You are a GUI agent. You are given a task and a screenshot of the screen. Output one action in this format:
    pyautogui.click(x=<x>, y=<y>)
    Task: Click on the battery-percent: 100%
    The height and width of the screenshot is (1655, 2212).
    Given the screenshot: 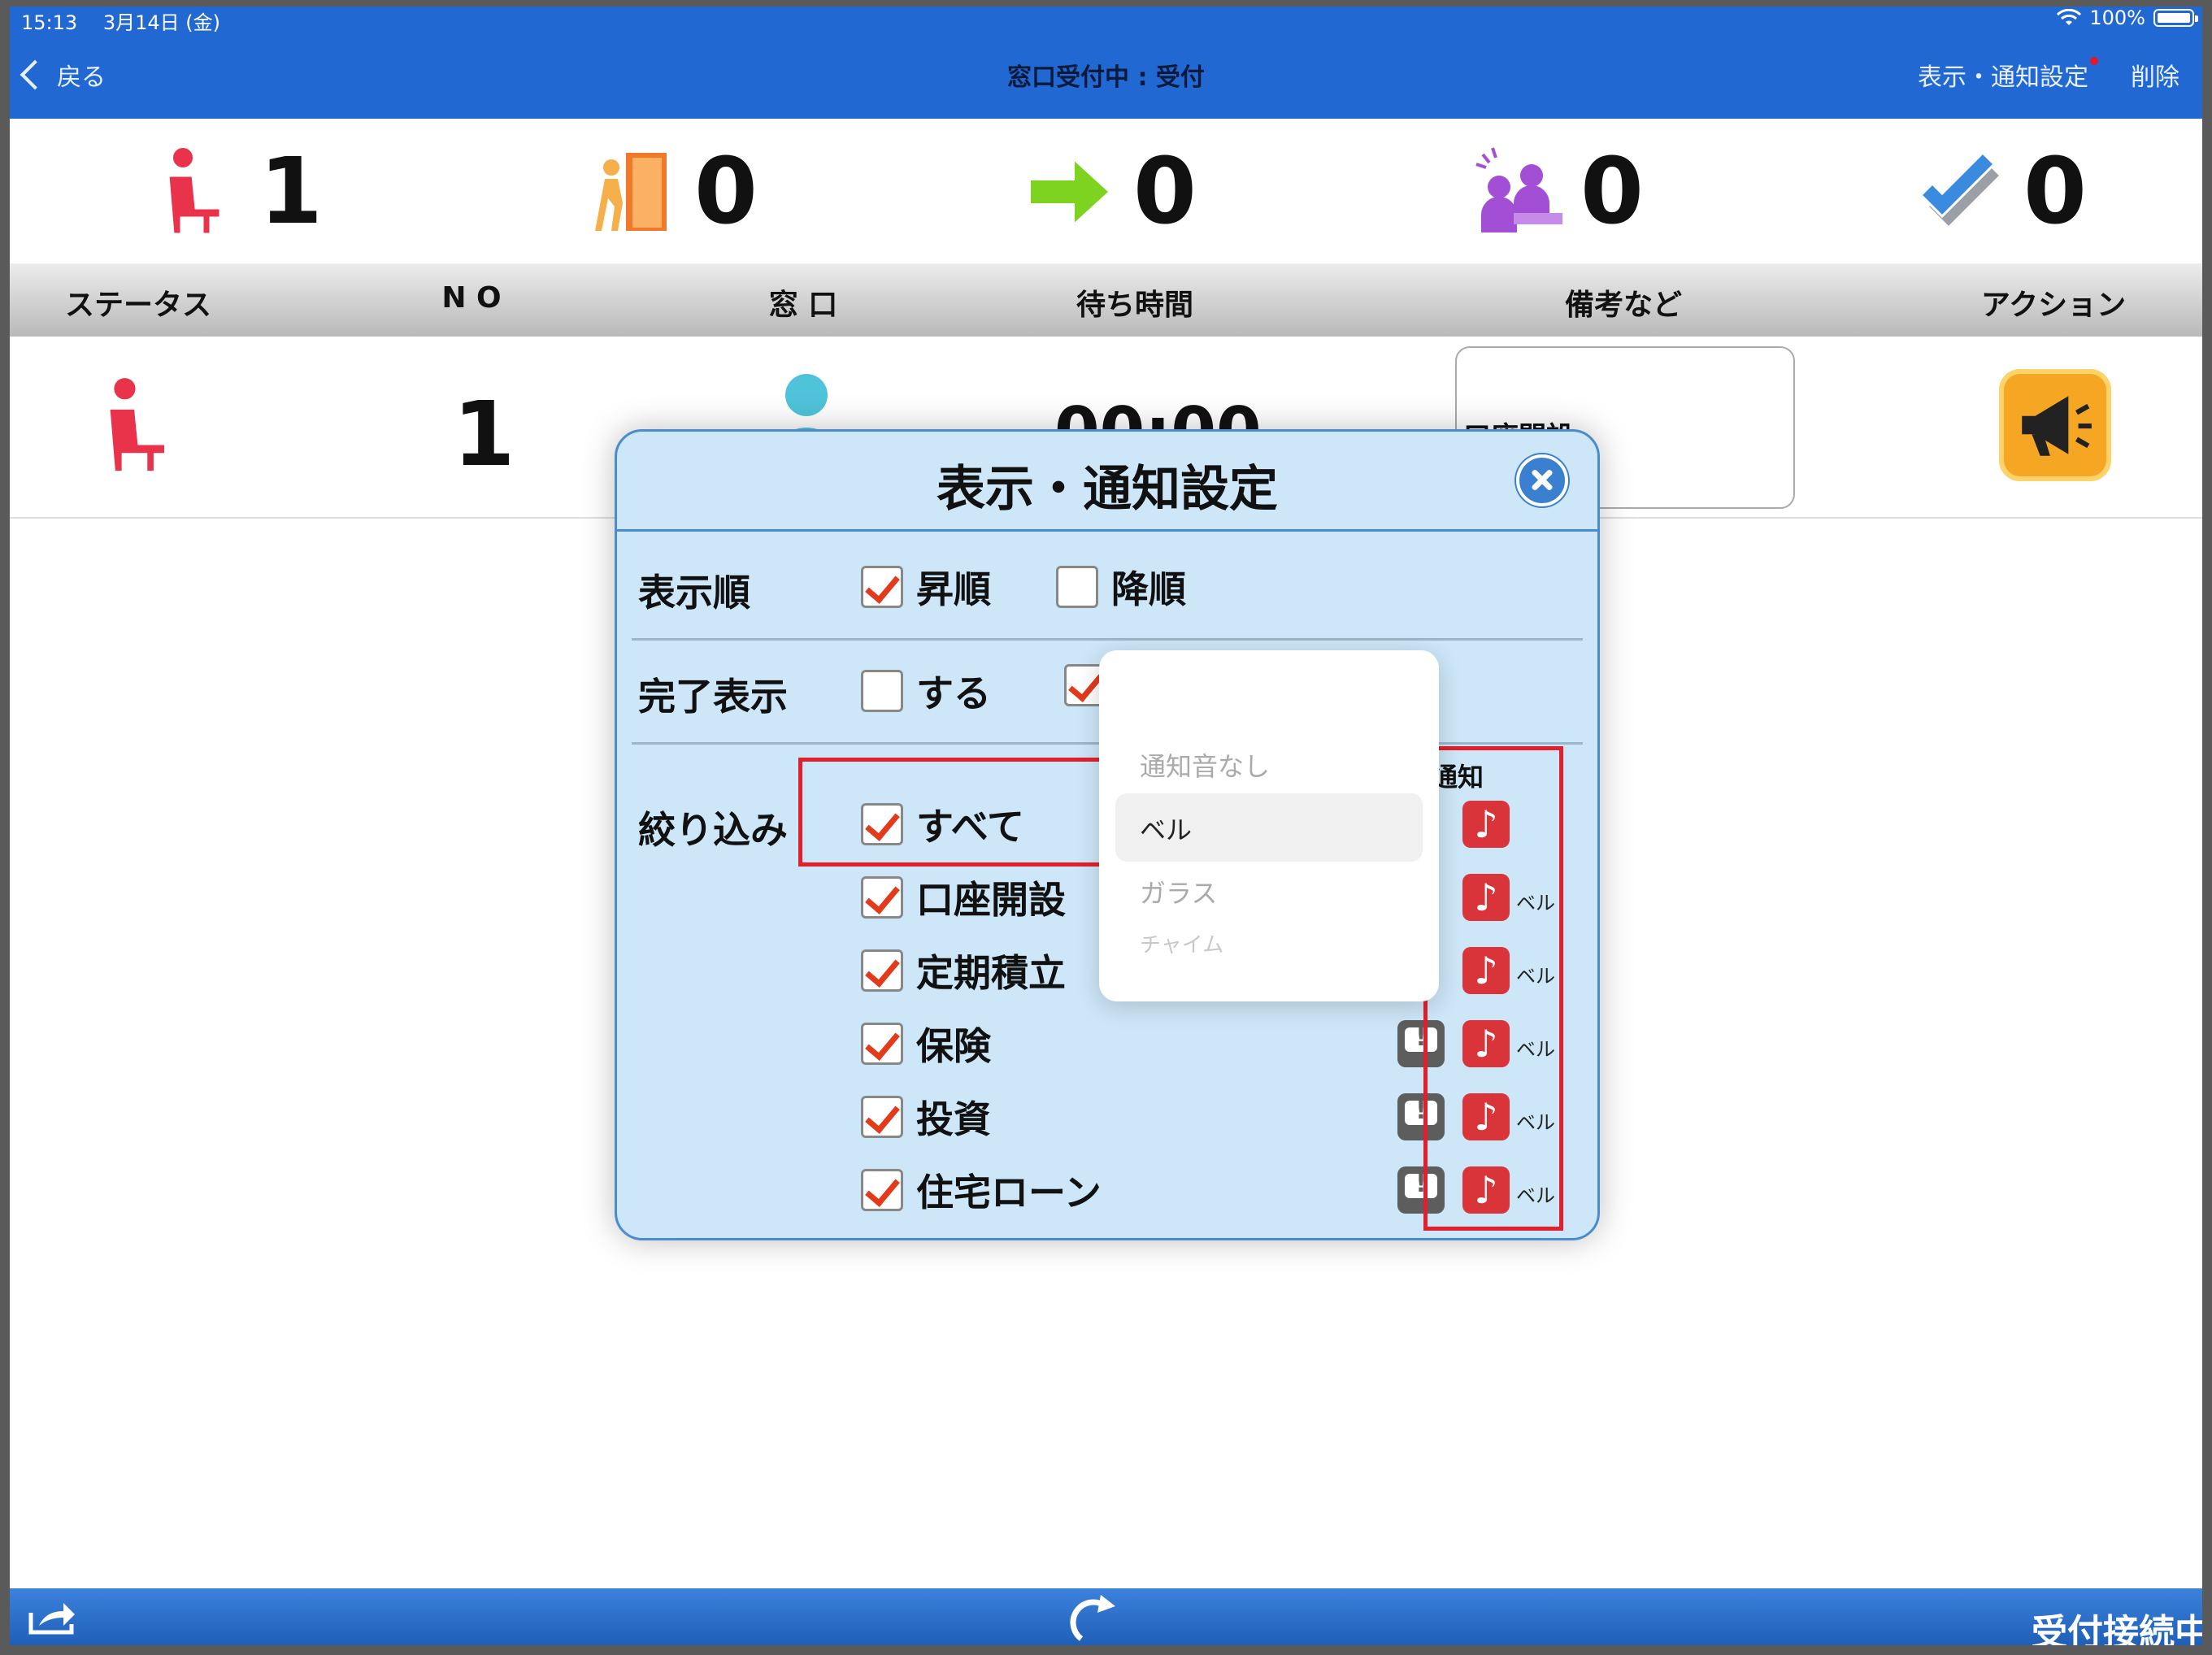 What is the action you would take?
    pyautogui.click(x=2117, y=18)
    